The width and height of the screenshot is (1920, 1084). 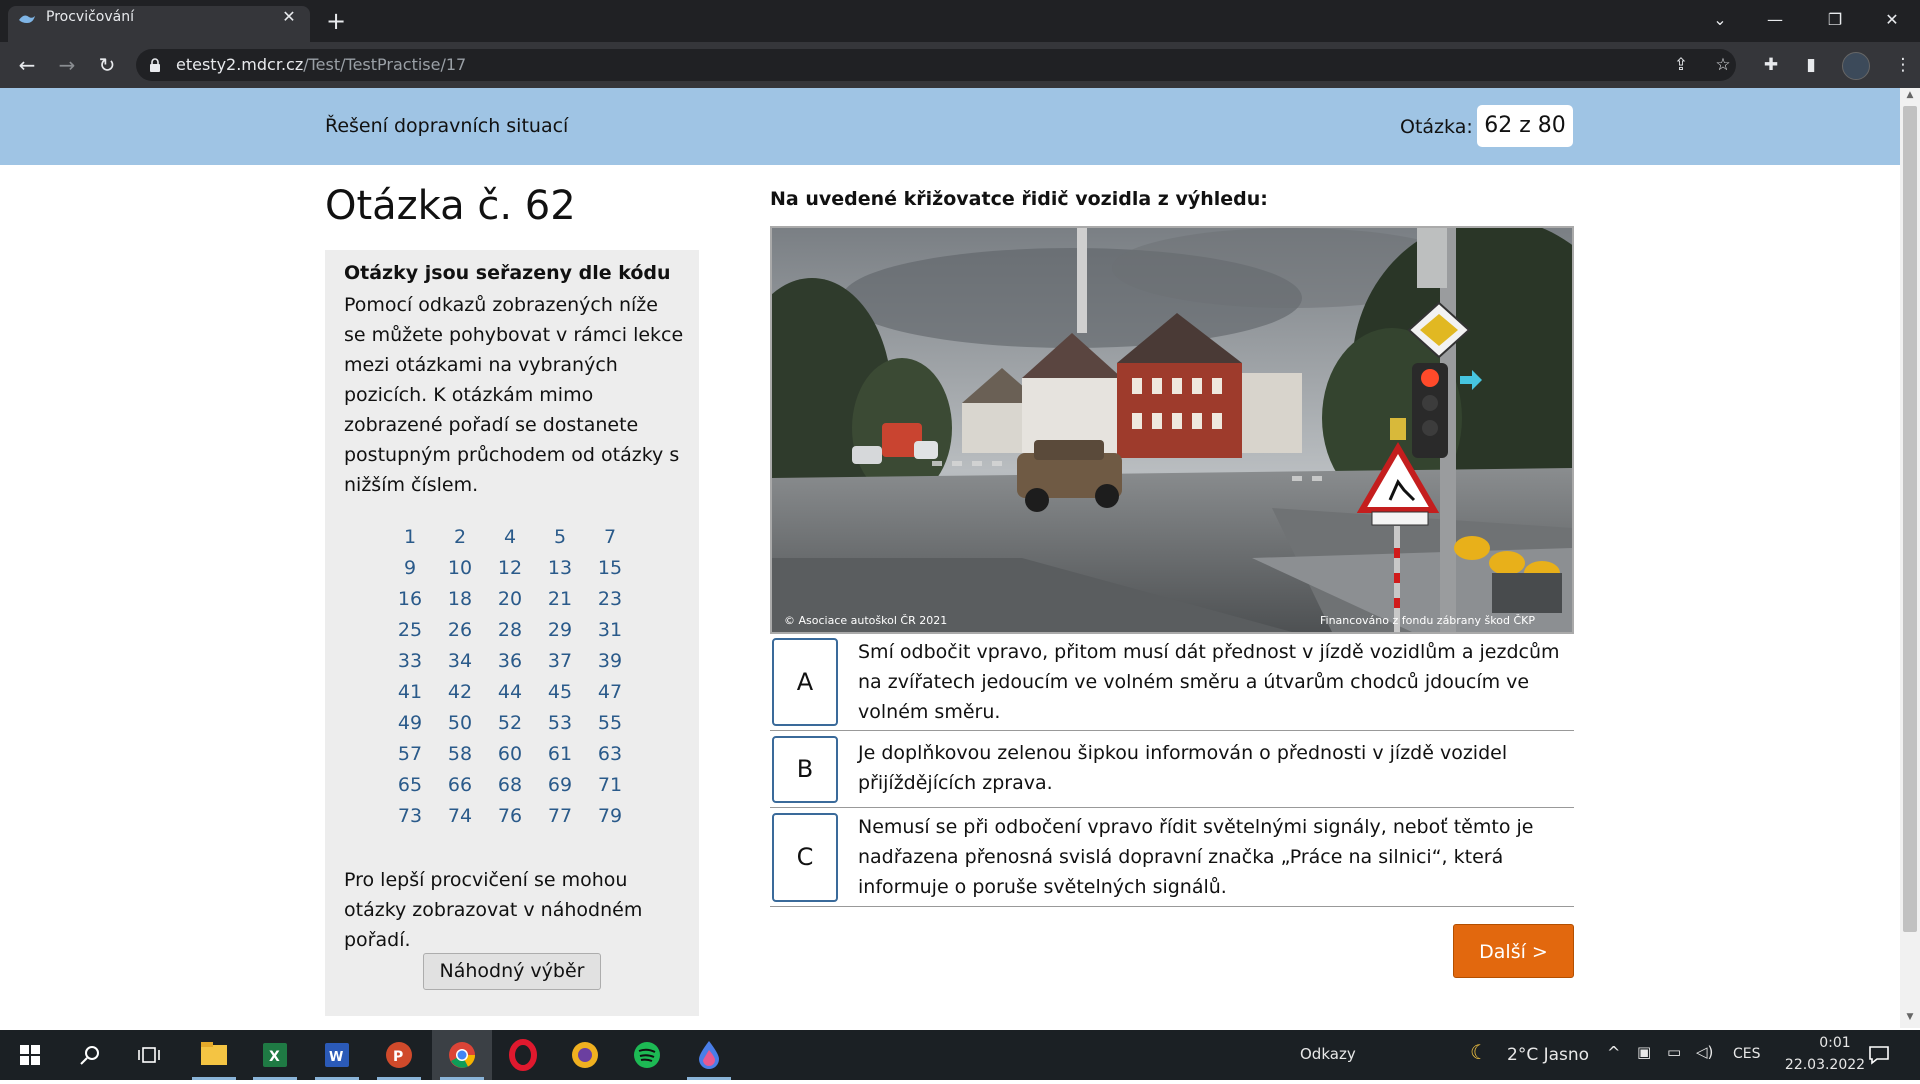 What do you see at coordinates (560, 692) in the screenshot?
I see `question-link: 45` at bounding box center [560, 692].